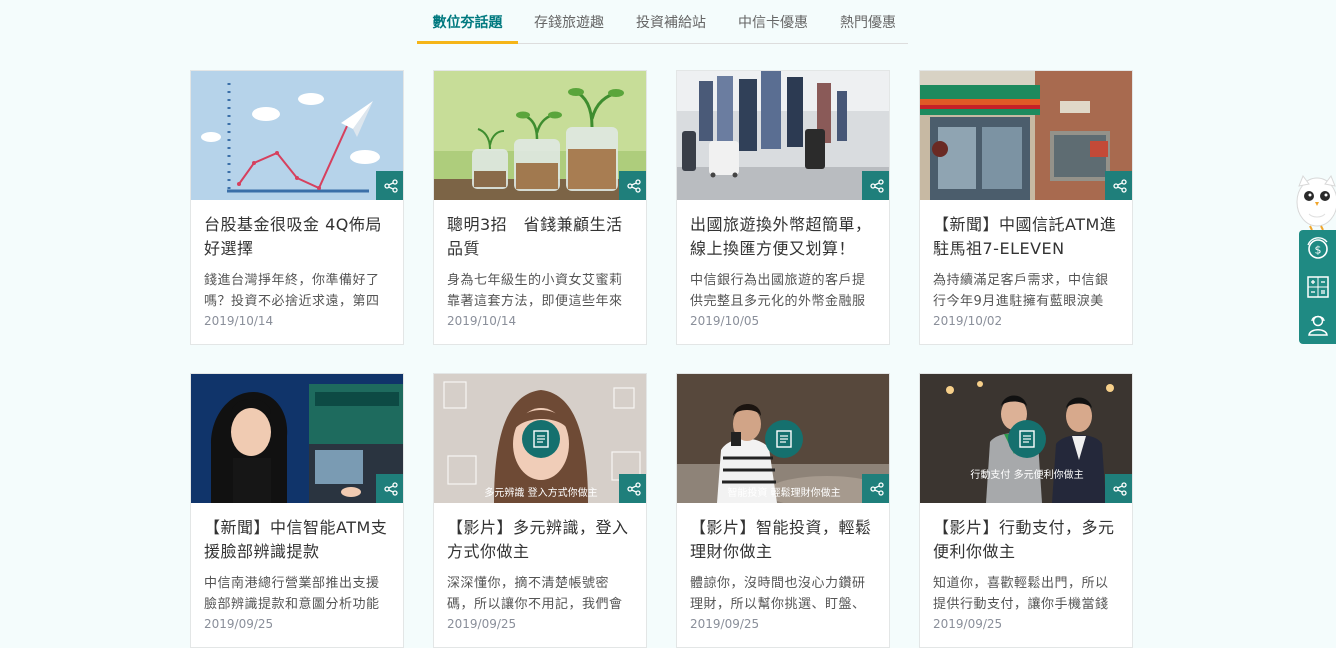 The image size is (1336, 648). I want to click on article-summary: 中信南港總行營業部推出支援臉部辨識提款和意圖分析功能, so click(292, 594).